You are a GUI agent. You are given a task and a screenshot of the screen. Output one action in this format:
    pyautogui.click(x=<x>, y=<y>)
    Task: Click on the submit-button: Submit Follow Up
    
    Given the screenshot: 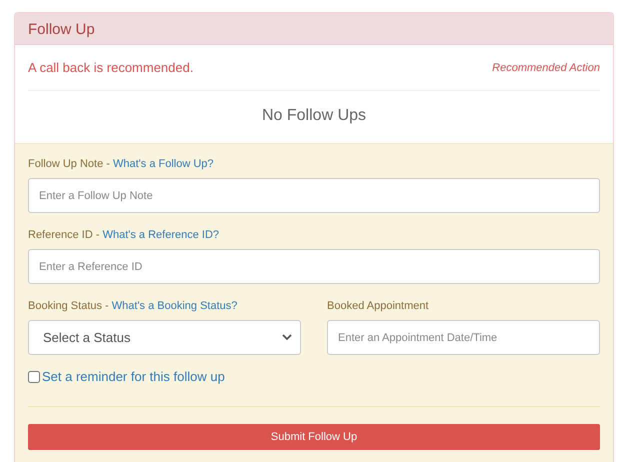 What is the action you would take?
    pyautogui.click(x=314, y=437)
    